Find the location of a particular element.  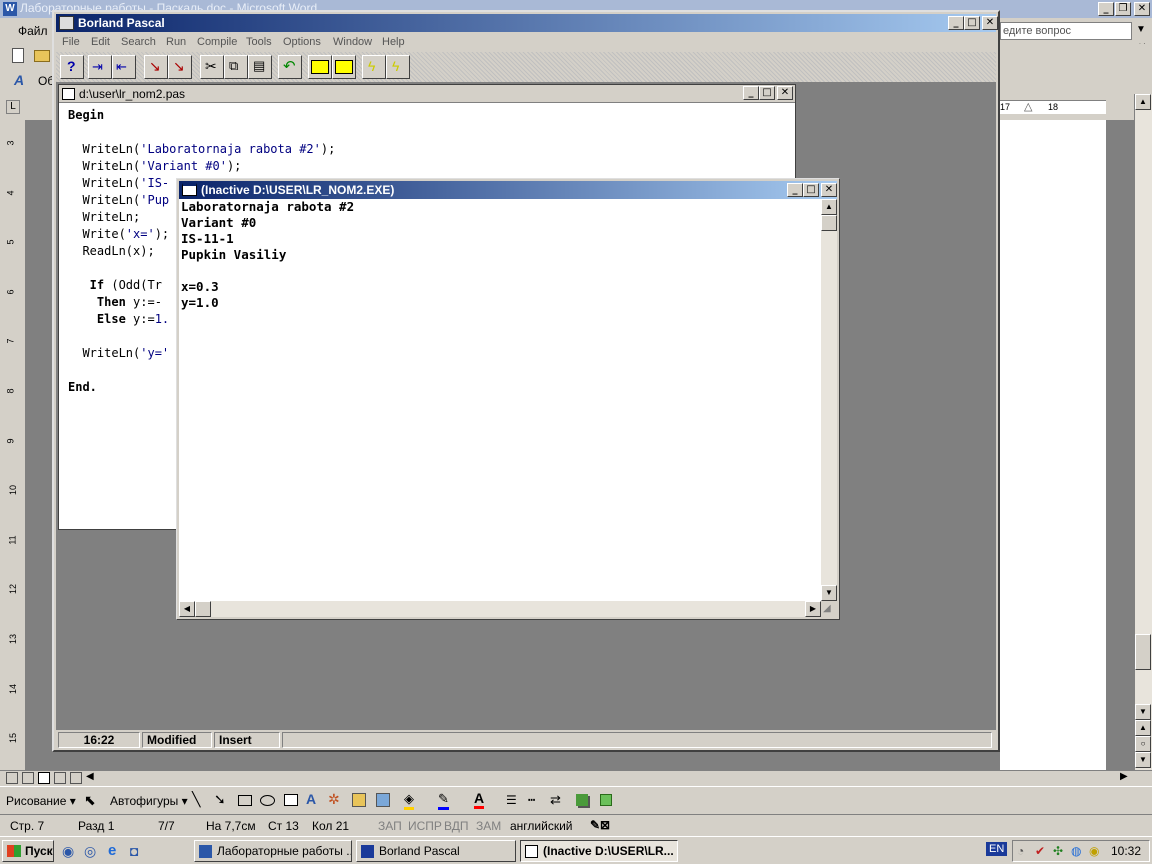

console-vertical-scrollbar: ▲ ▼ is located at coordinates (829, 400).